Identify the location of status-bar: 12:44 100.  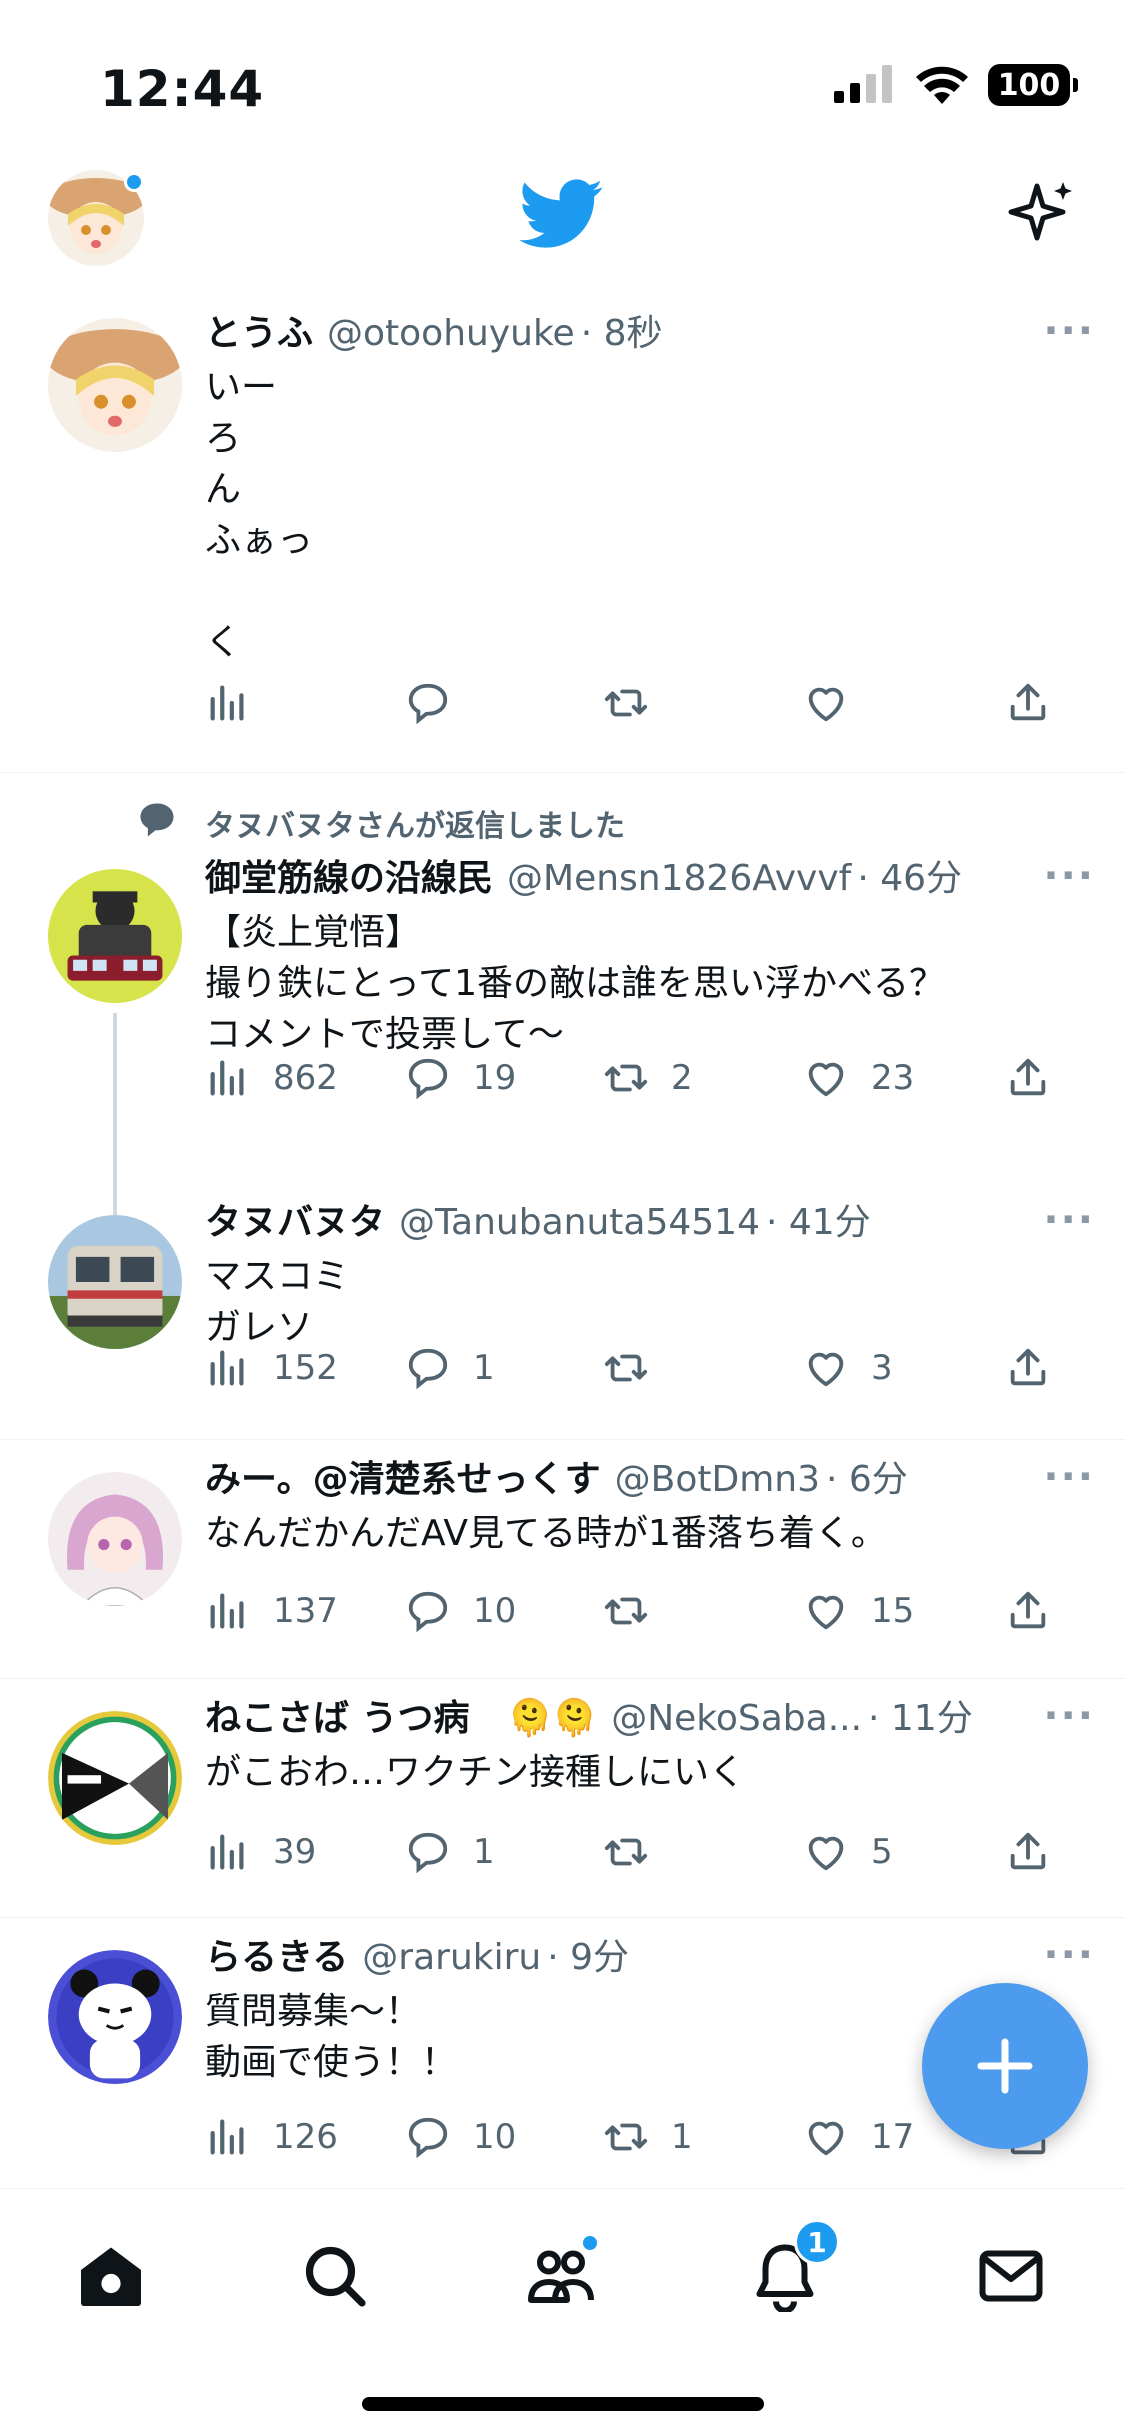
(562, 75).